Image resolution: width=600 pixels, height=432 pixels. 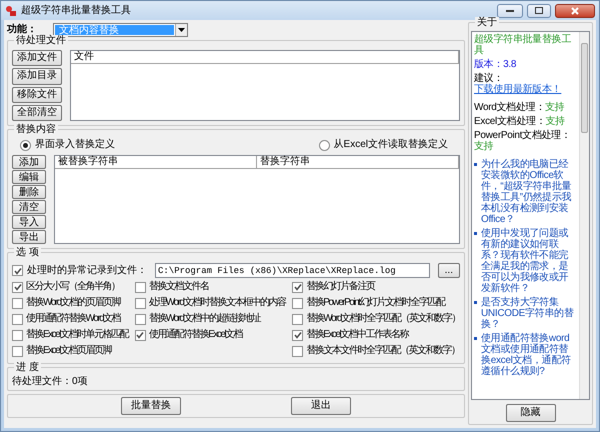 I want to click on group-title: 选 项, so click(x=27, y=252).